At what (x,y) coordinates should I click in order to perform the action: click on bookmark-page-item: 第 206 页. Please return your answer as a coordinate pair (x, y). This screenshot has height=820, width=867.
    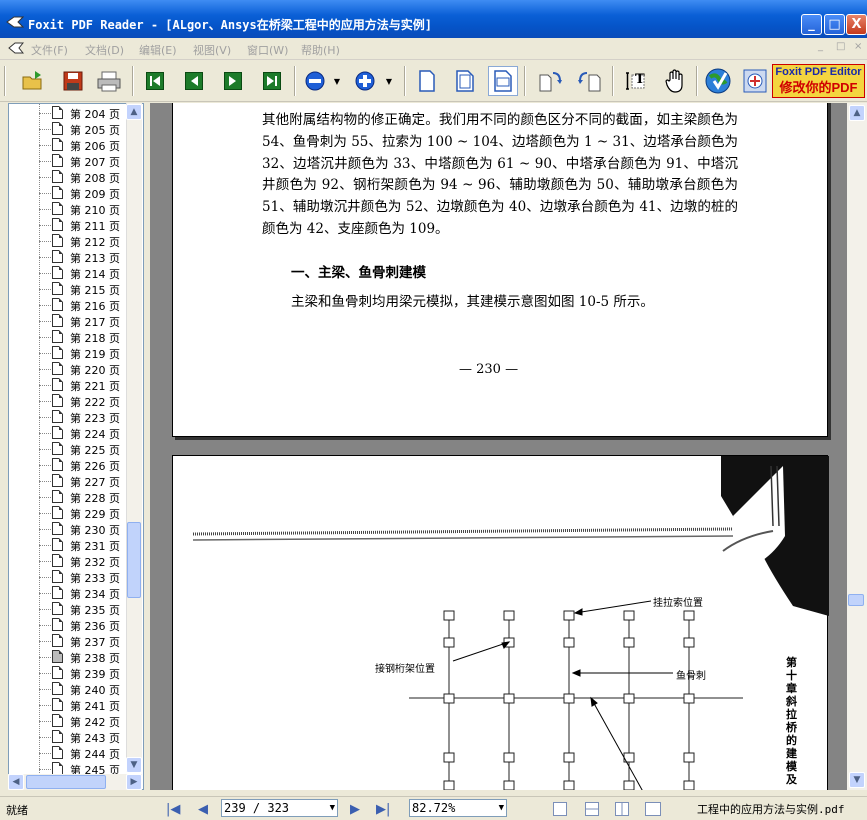
    Looking at the image, I should click on (69, 145).